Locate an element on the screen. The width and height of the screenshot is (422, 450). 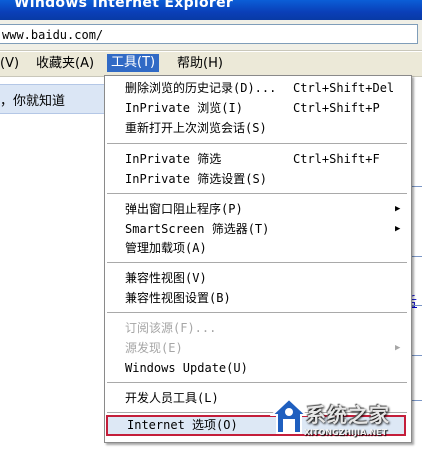
menu-help: 帮助(H) is located at coordinates (200, 64).